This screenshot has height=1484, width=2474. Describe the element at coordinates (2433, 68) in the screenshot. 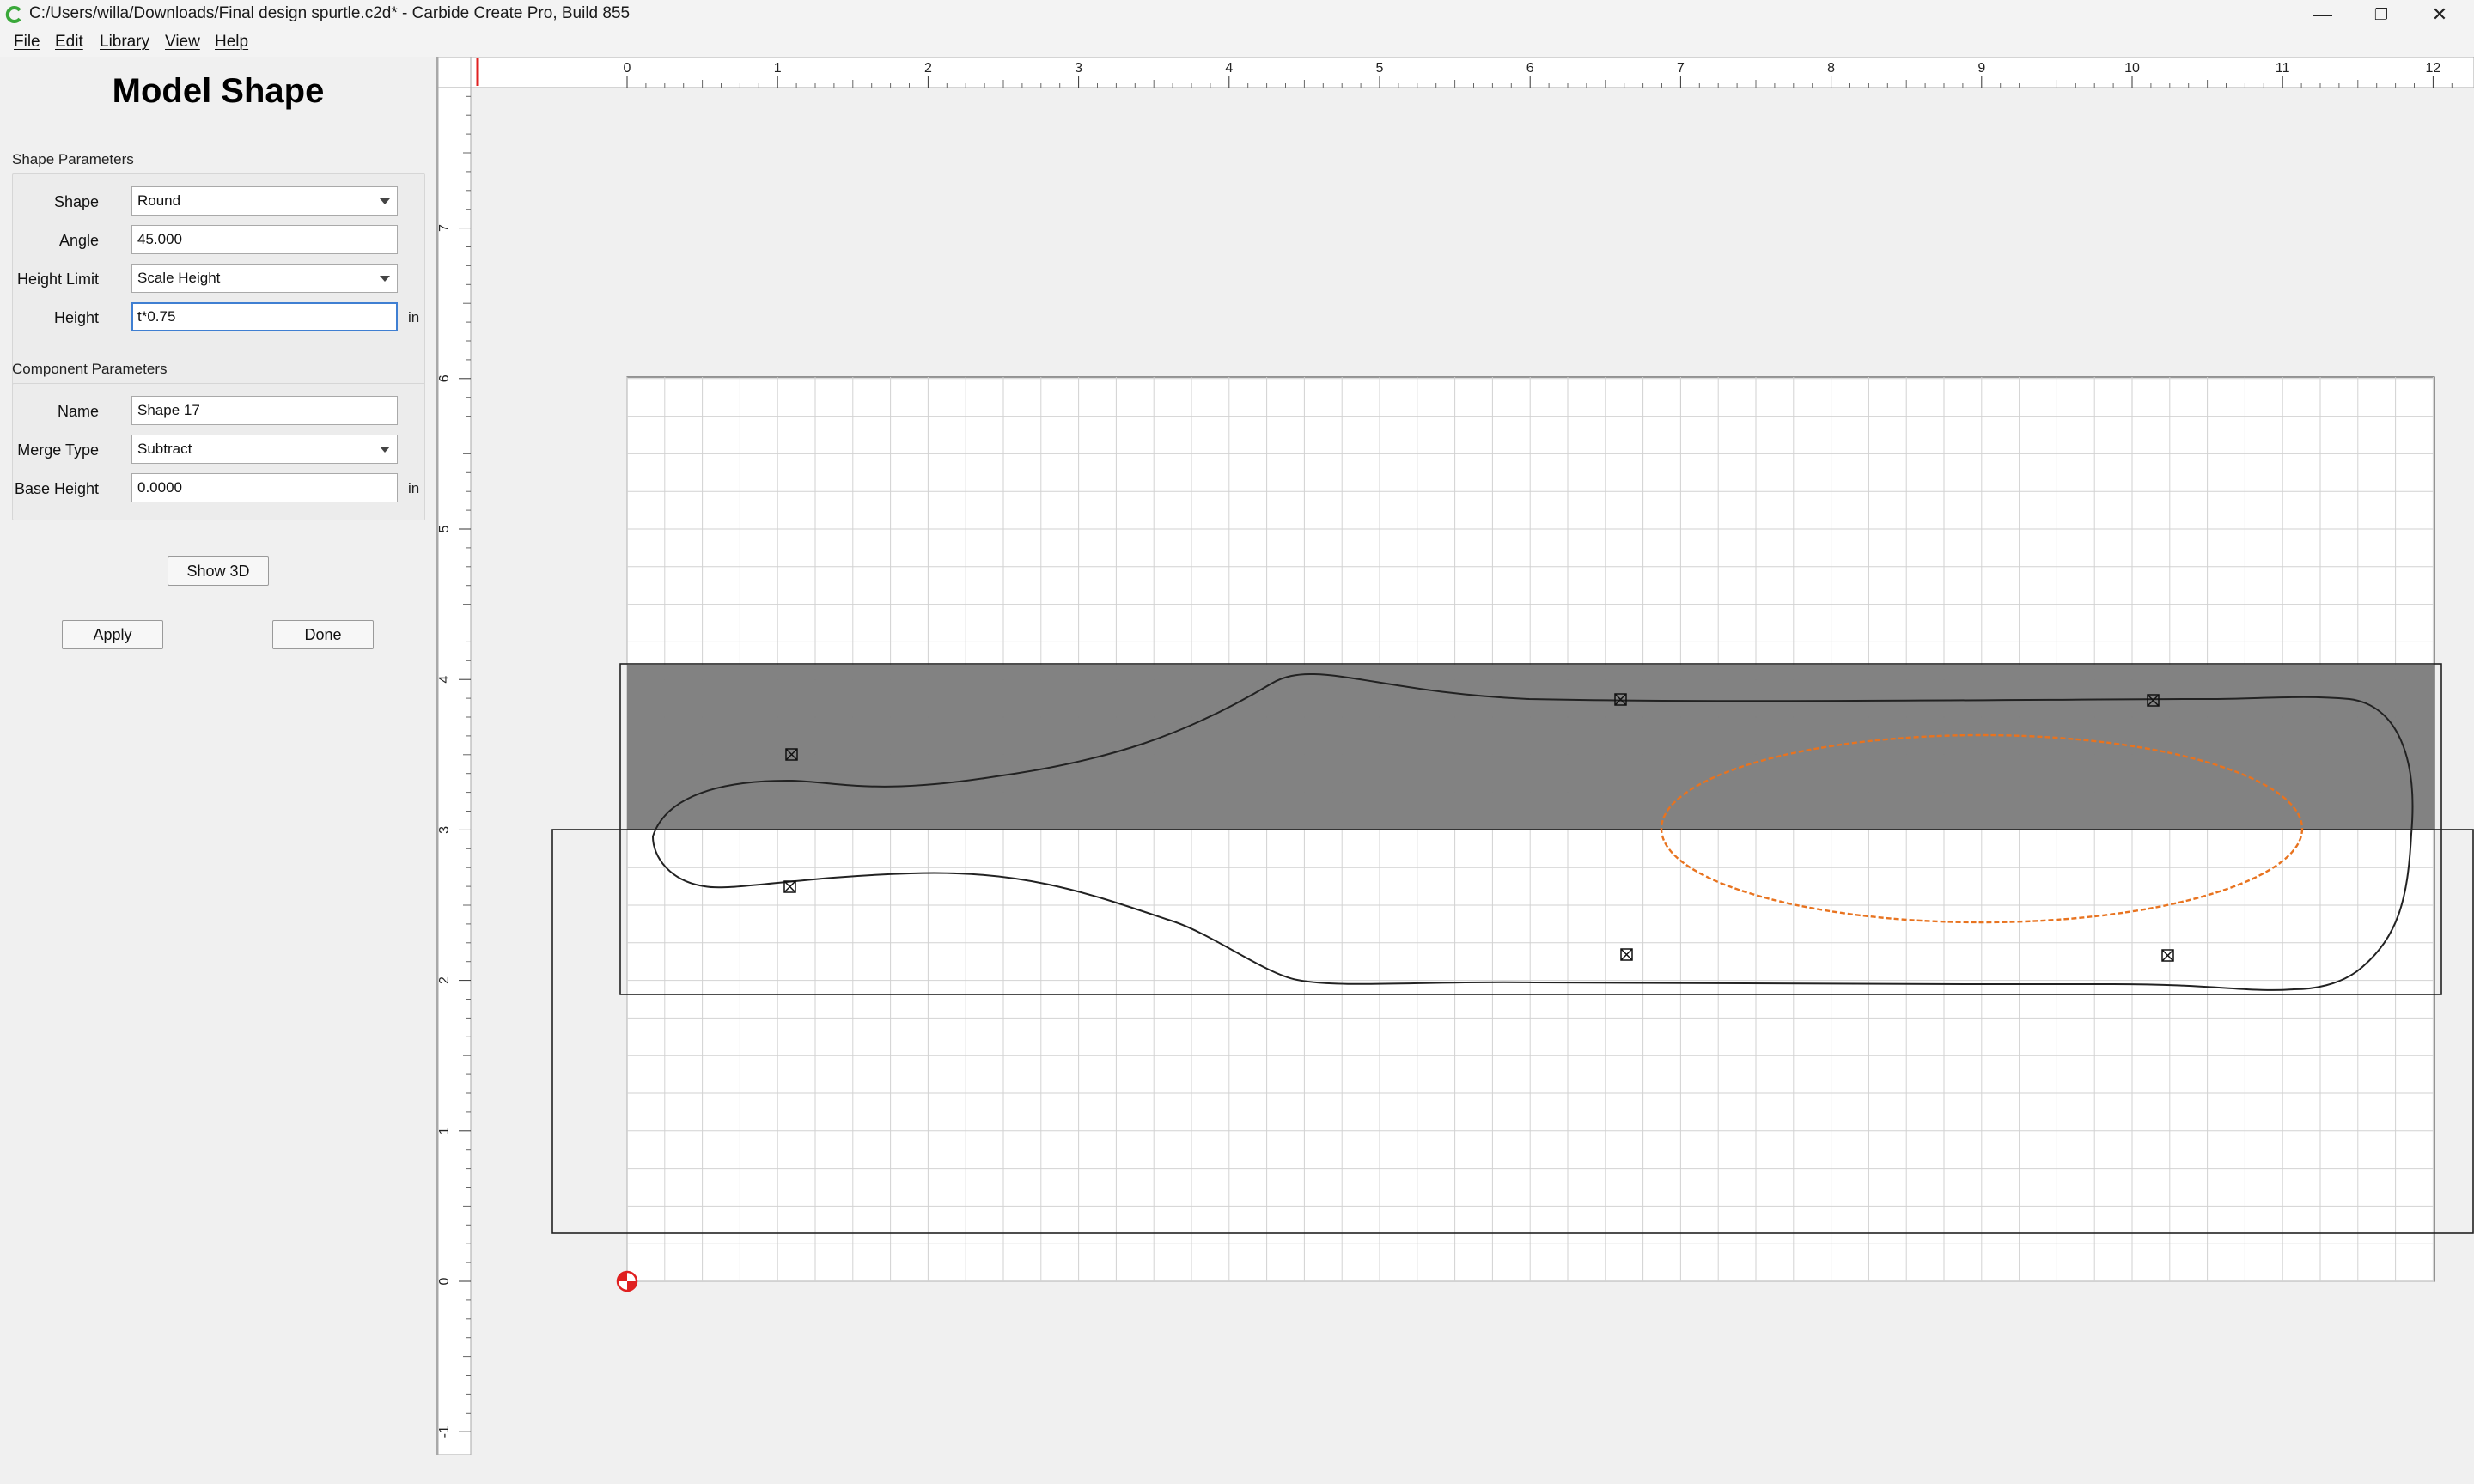

I see `x-ruler-label: 12` at that location.